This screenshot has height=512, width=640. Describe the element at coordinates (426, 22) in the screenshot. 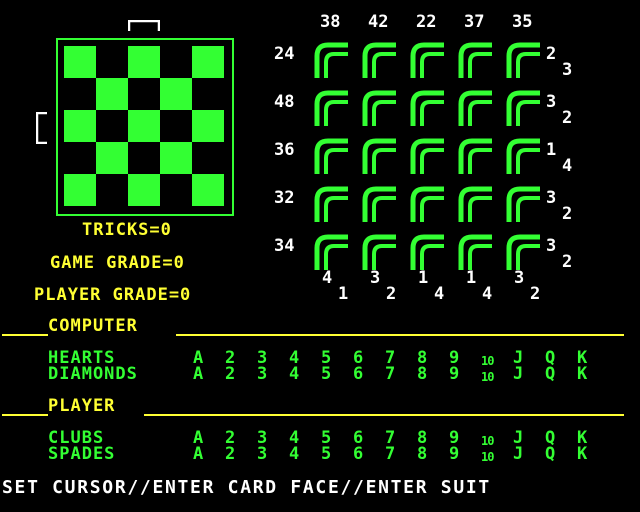

I see `column-header: 22` at that location.